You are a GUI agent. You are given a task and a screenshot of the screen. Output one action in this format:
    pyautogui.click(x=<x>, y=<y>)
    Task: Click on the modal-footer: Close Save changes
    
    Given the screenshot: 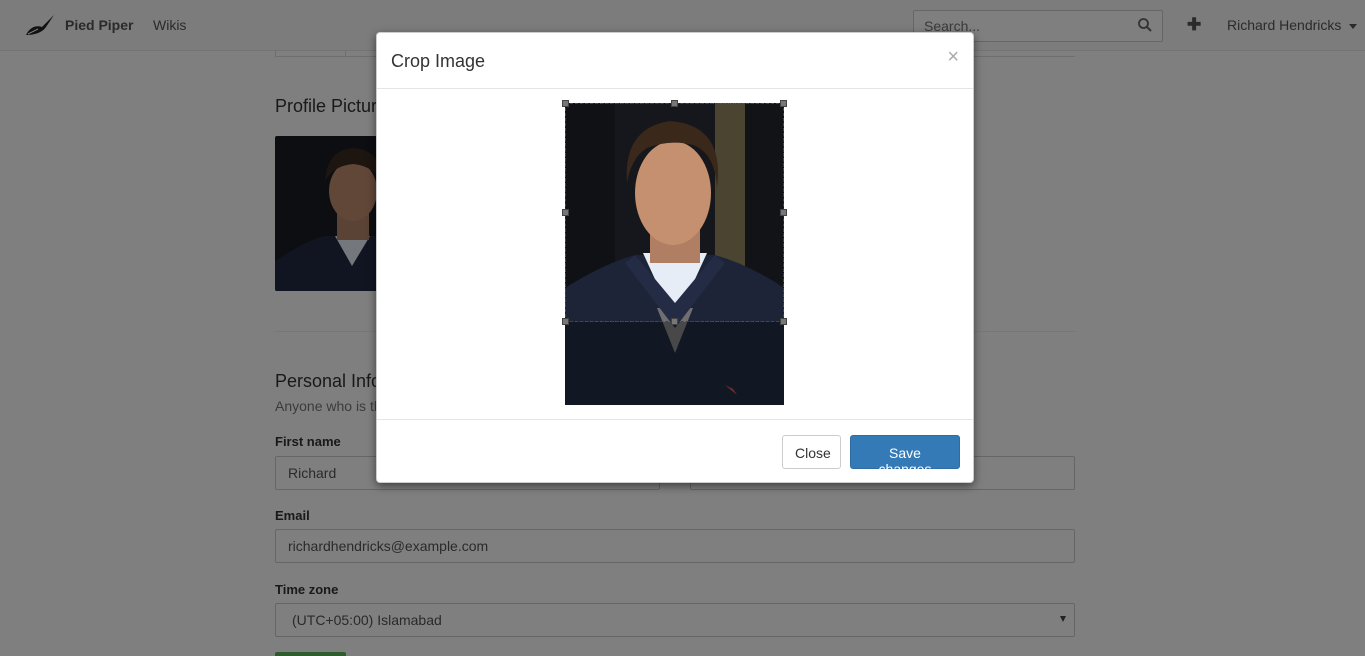 What is the action you would take?
    pyautogui.click(x=675, y=451)
    